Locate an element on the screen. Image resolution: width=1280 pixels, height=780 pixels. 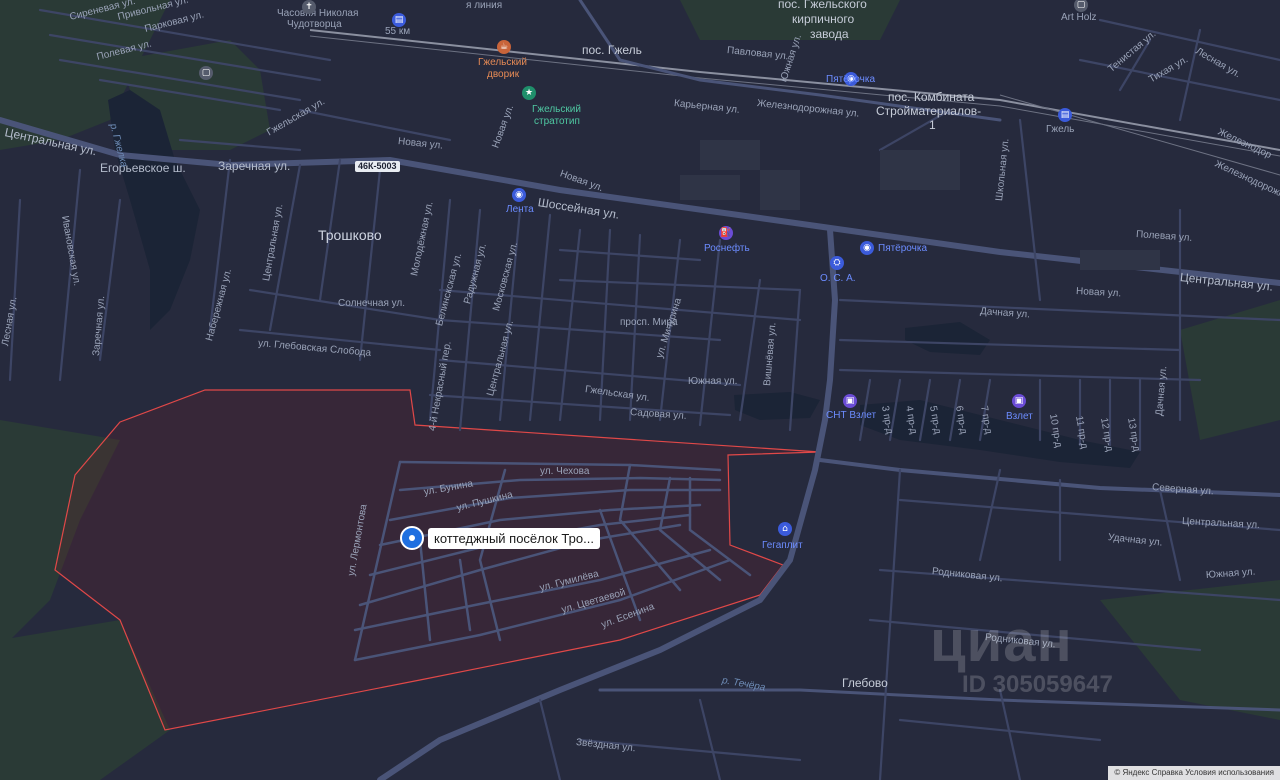
poi-lenta: Лента is located at coordinates (520, 210).